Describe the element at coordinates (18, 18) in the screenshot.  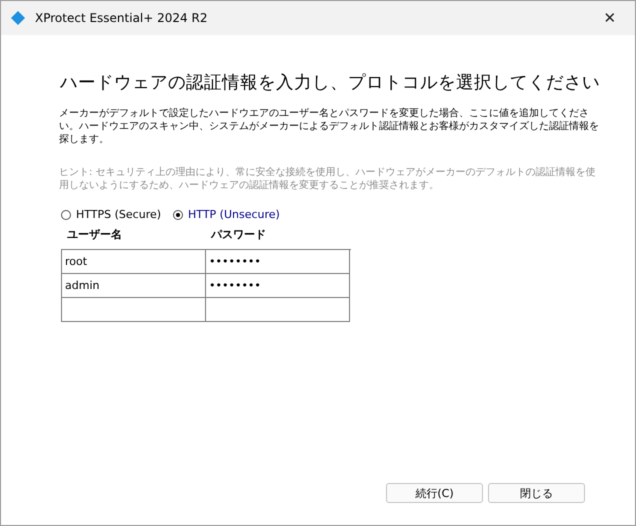
I see `diamond-icon` at that location.